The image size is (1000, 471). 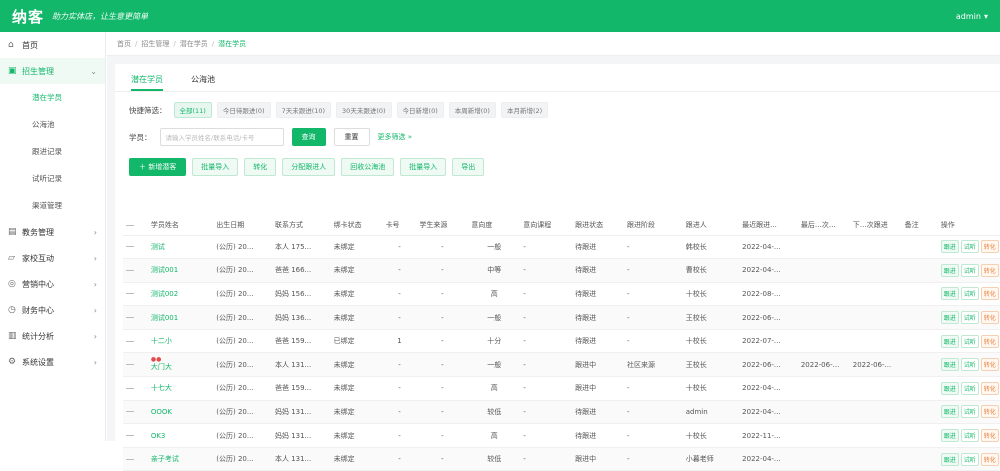 What do you see at coordinates (420, 110) in the screenshot?
I see `chip-today-new: 今日新增(0)` at bounding box center [420, 110].